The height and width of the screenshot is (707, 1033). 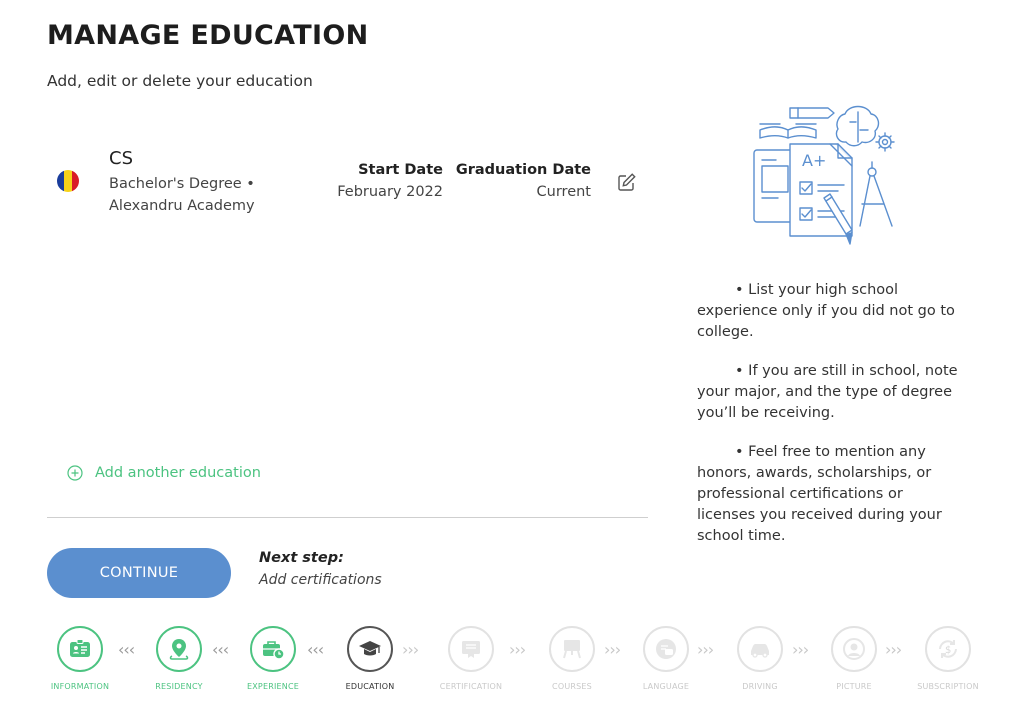 I want to click on briefcase-clock-icon, so click(x=274, y=650).